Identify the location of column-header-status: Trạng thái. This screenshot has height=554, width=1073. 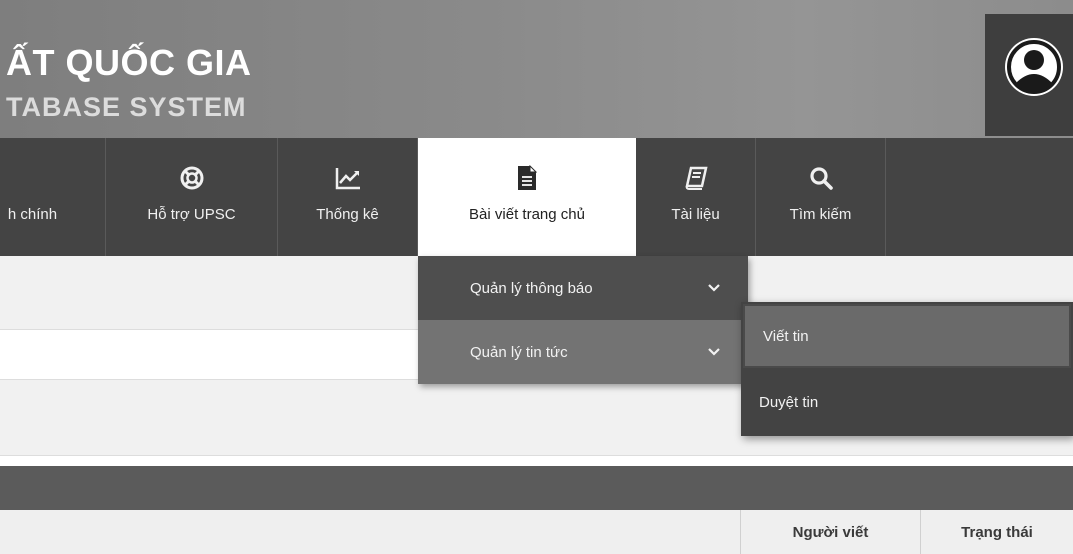
(996, 532).